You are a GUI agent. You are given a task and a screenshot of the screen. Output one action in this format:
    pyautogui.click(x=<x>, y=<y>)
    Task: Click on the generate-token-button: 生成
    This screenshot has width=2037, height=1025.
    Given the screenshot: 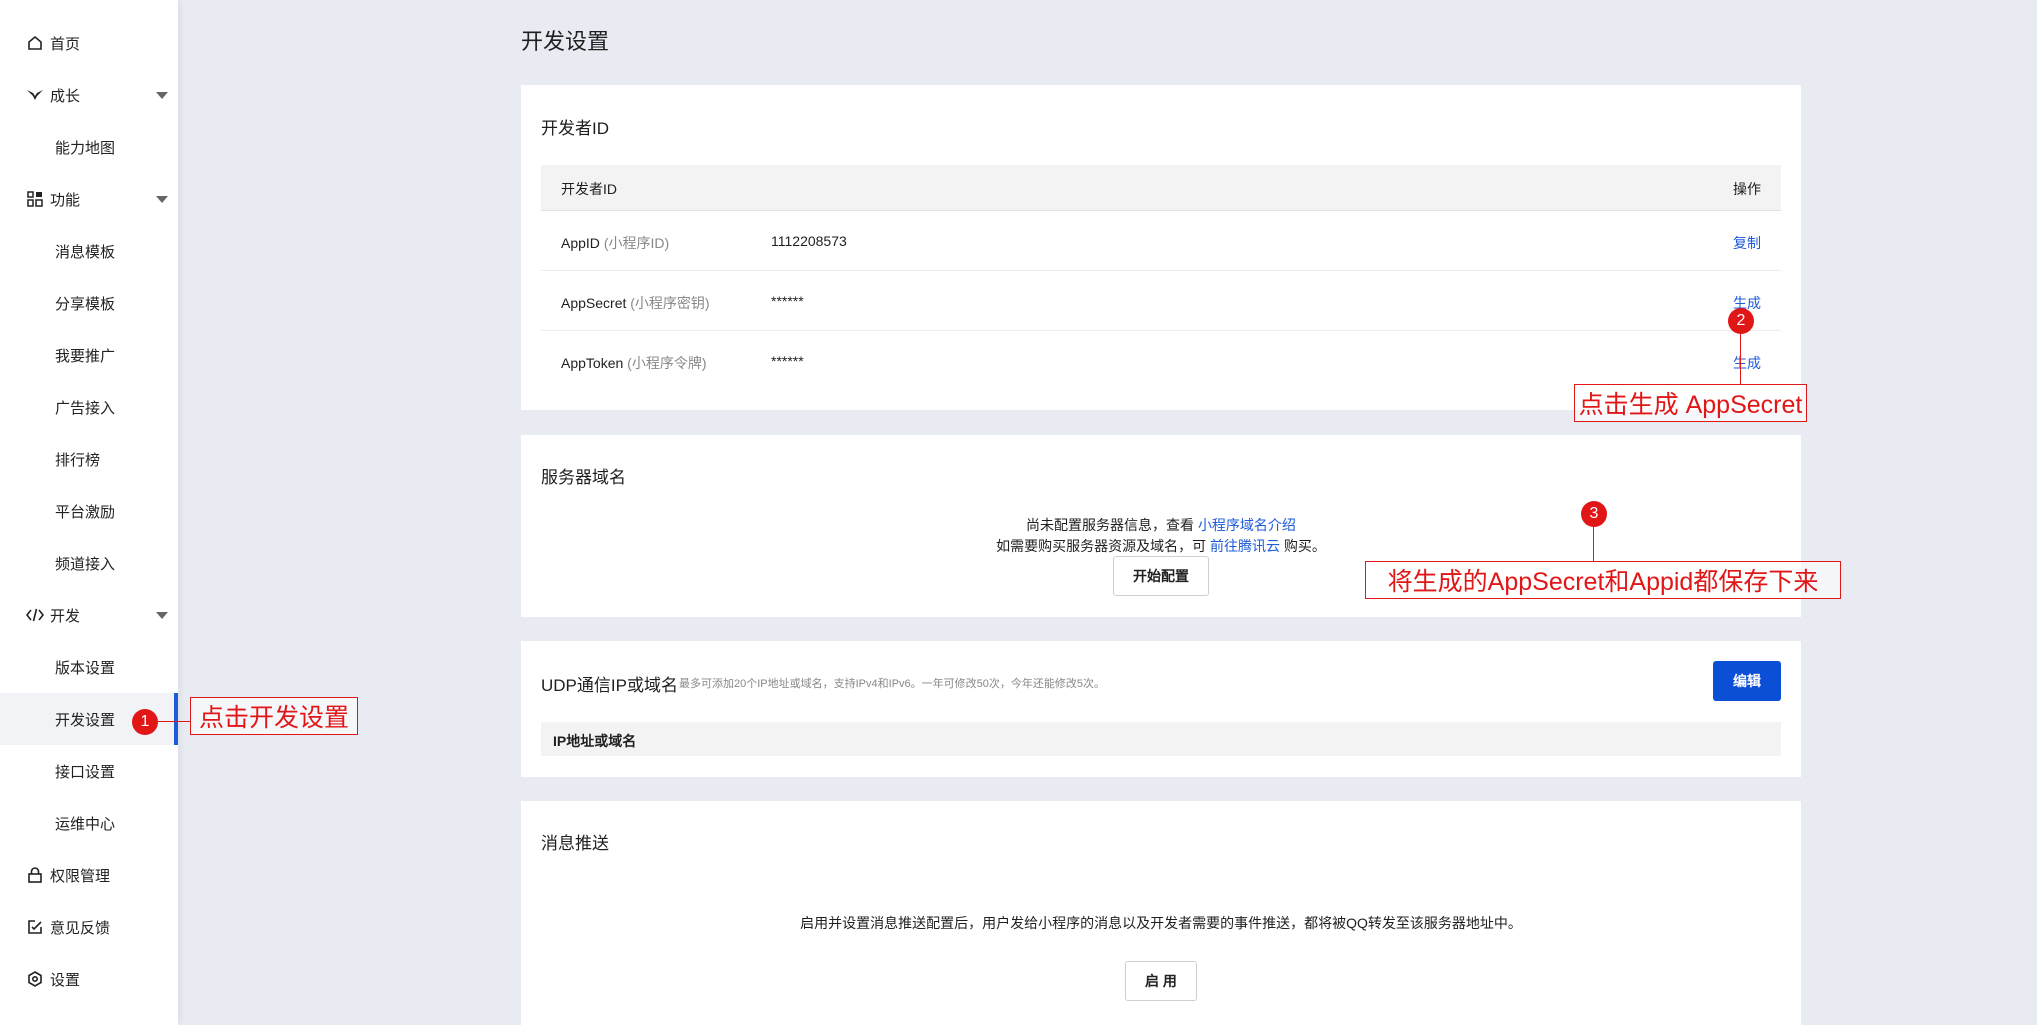 What is the action you would take?
    pyautogui.click(x=1747, y=363)
    